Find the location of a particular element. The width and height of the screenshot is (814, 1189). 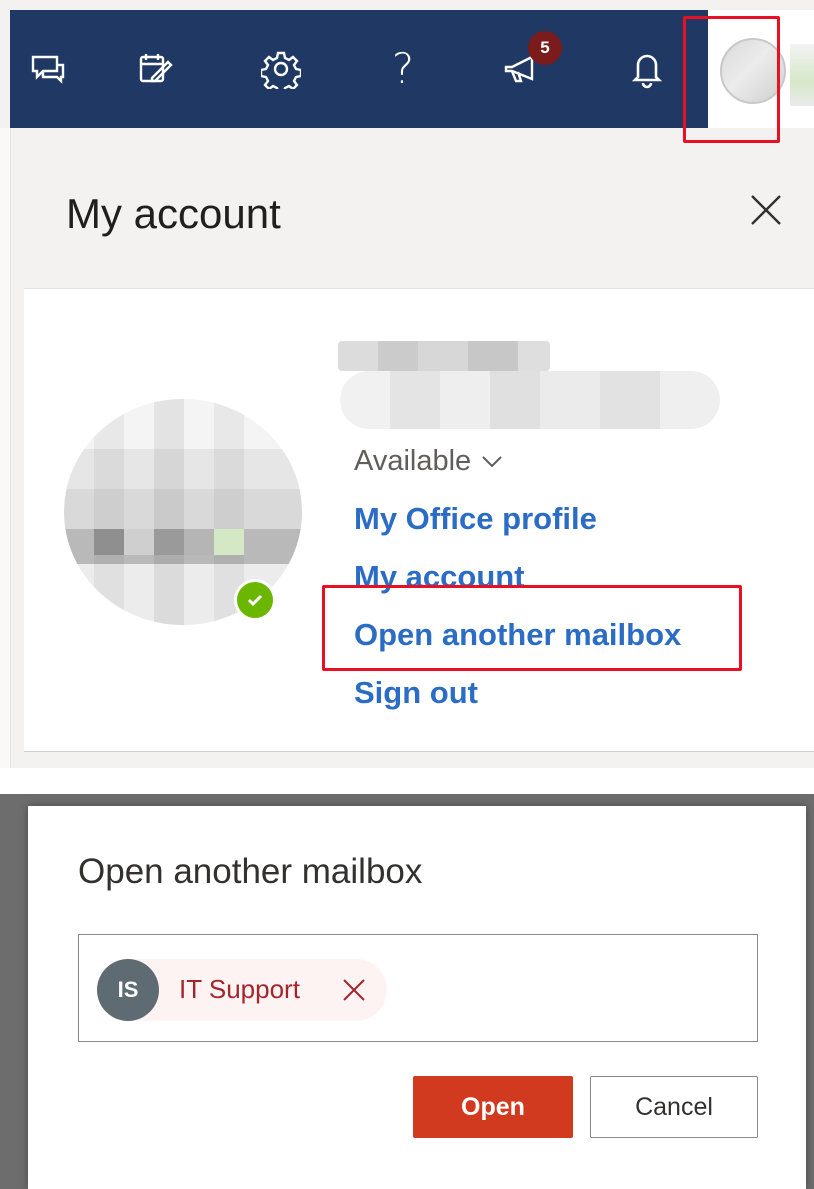

chevron-down-icon is located at coordinates (492, 461).